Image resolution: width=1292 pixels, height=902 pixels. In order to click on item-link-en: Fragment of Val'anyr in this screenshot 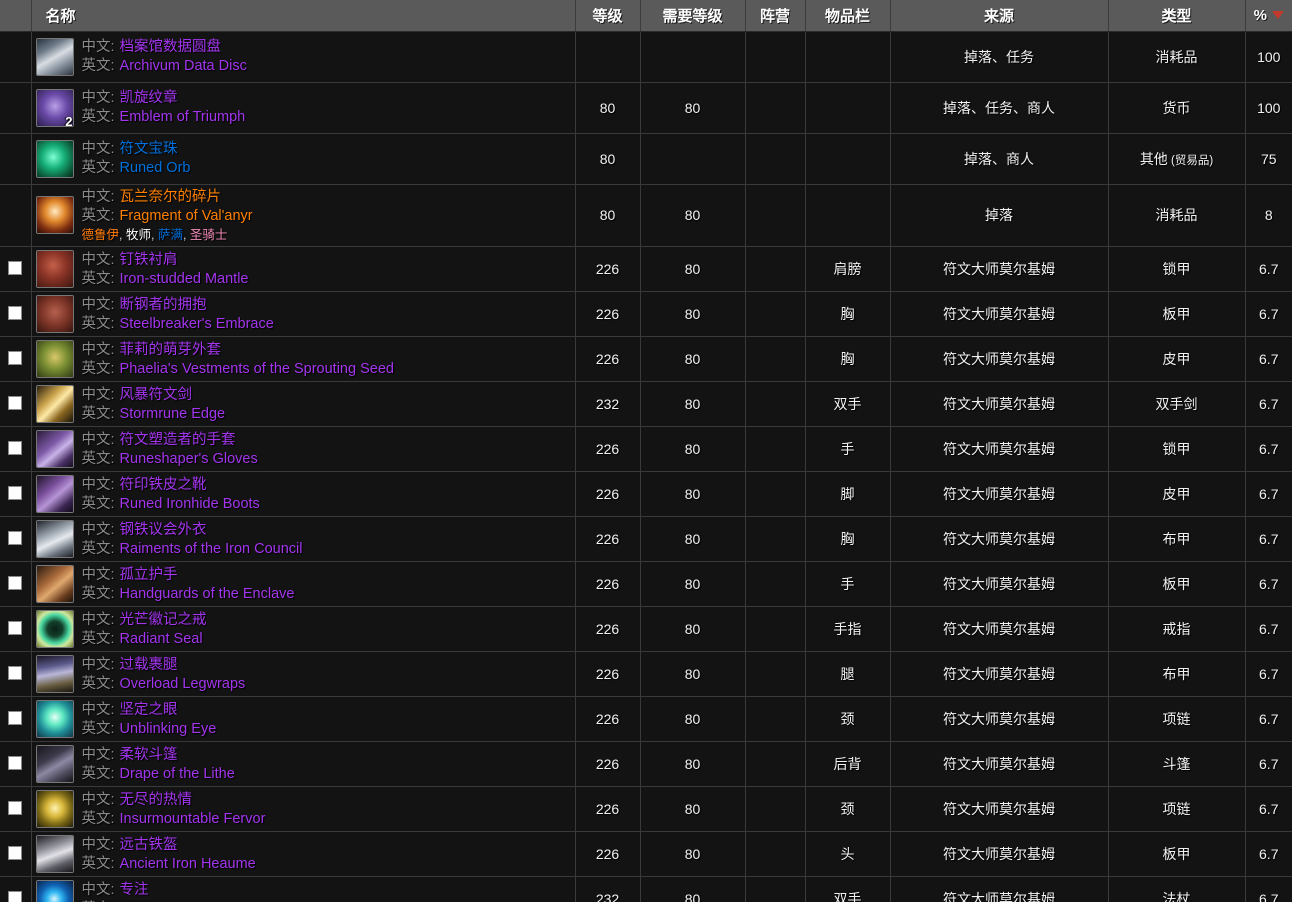, I will do `click(186, 216)`.